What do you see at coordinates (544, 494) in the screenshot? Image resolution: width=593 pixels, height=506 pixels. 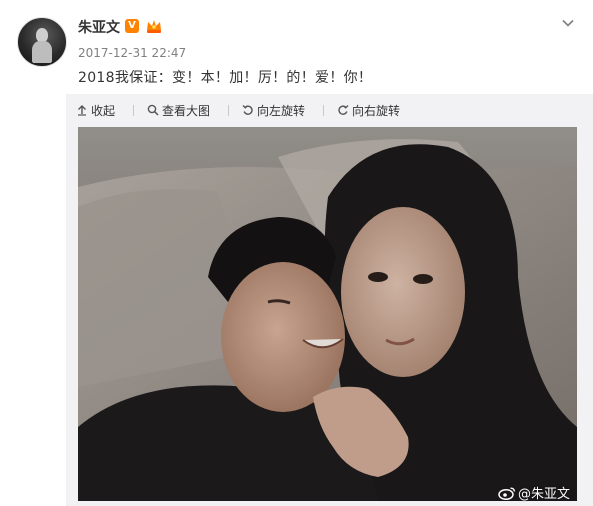 I see `watermark-text: @朱亚文` at bounding box center [544, 494].